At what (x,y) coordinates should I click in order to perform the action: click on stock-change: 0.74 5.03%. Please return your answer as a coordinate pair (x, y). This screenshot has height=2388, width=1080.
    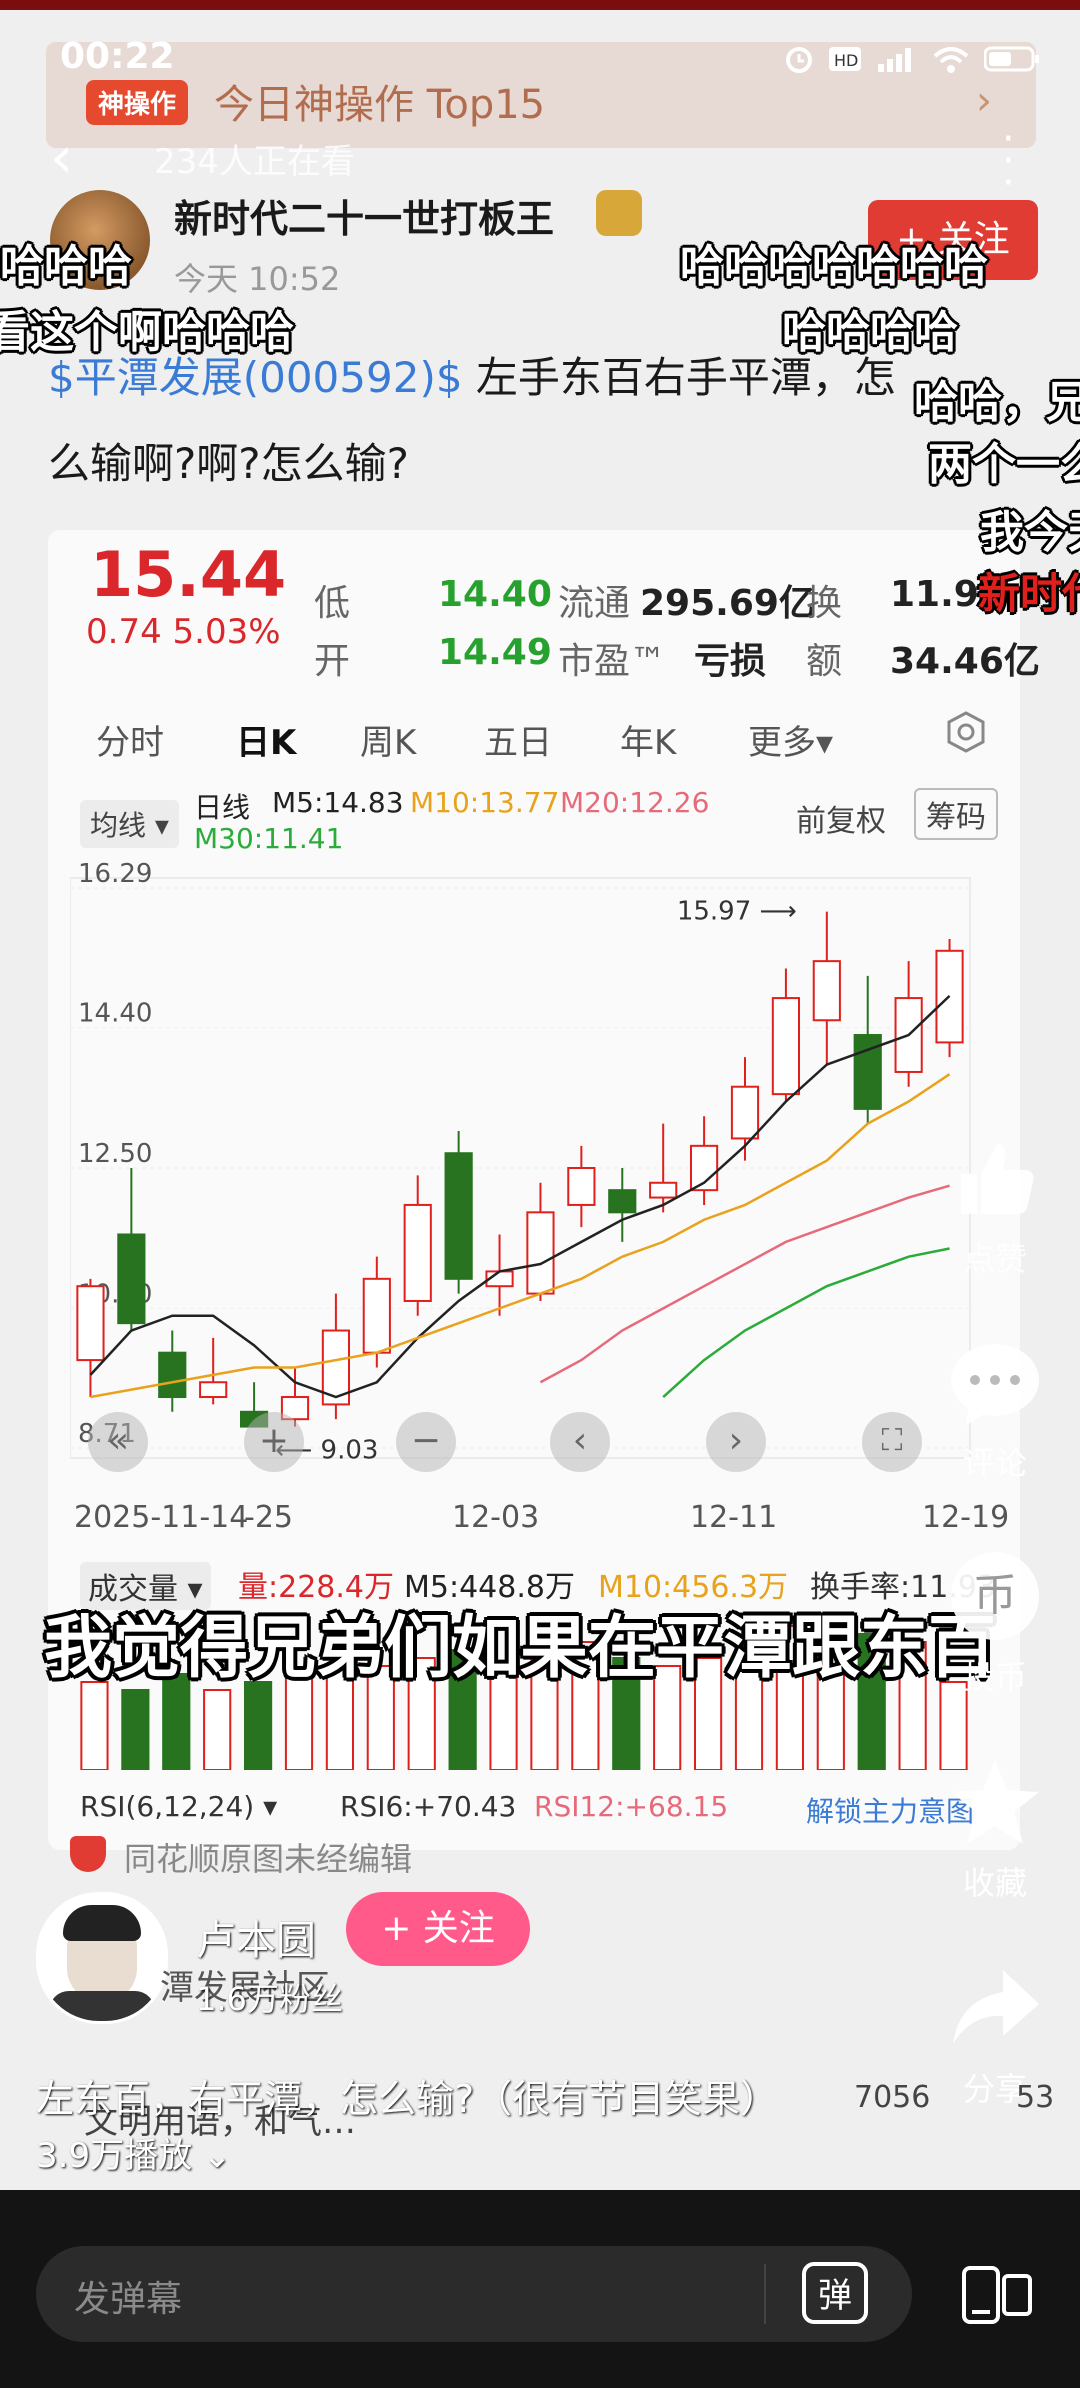
    Looking at the image, I should click on (183, 632).